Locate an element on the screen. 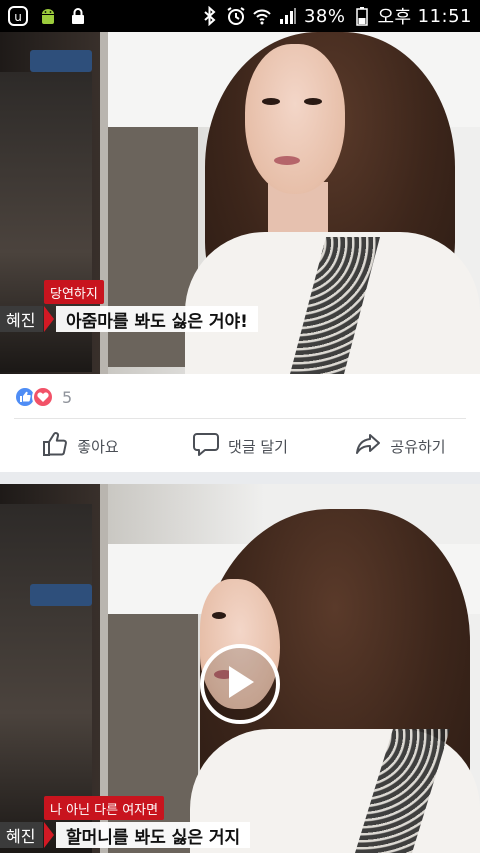  subtitle: 할머니를 봐도 싫은 거지 is located at coordinates (153, 835).